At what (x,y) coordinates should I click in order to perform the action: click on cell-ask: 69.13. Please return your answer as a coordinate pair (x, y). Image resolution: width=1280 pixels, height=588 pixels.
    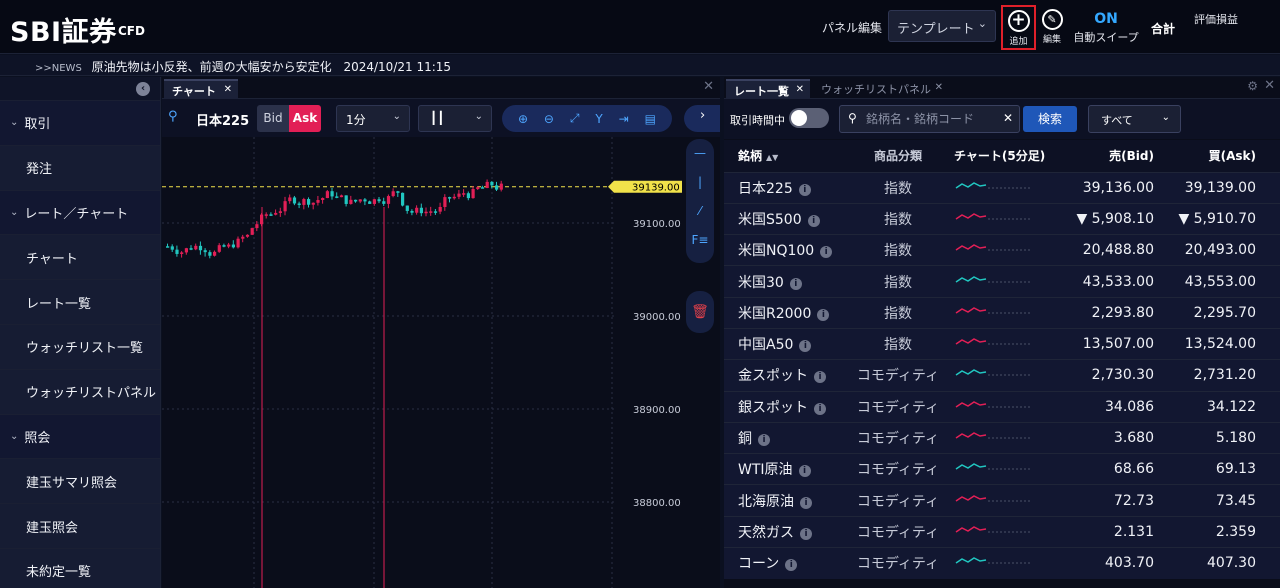
    Looking at the image, I should click on (1211, 469).